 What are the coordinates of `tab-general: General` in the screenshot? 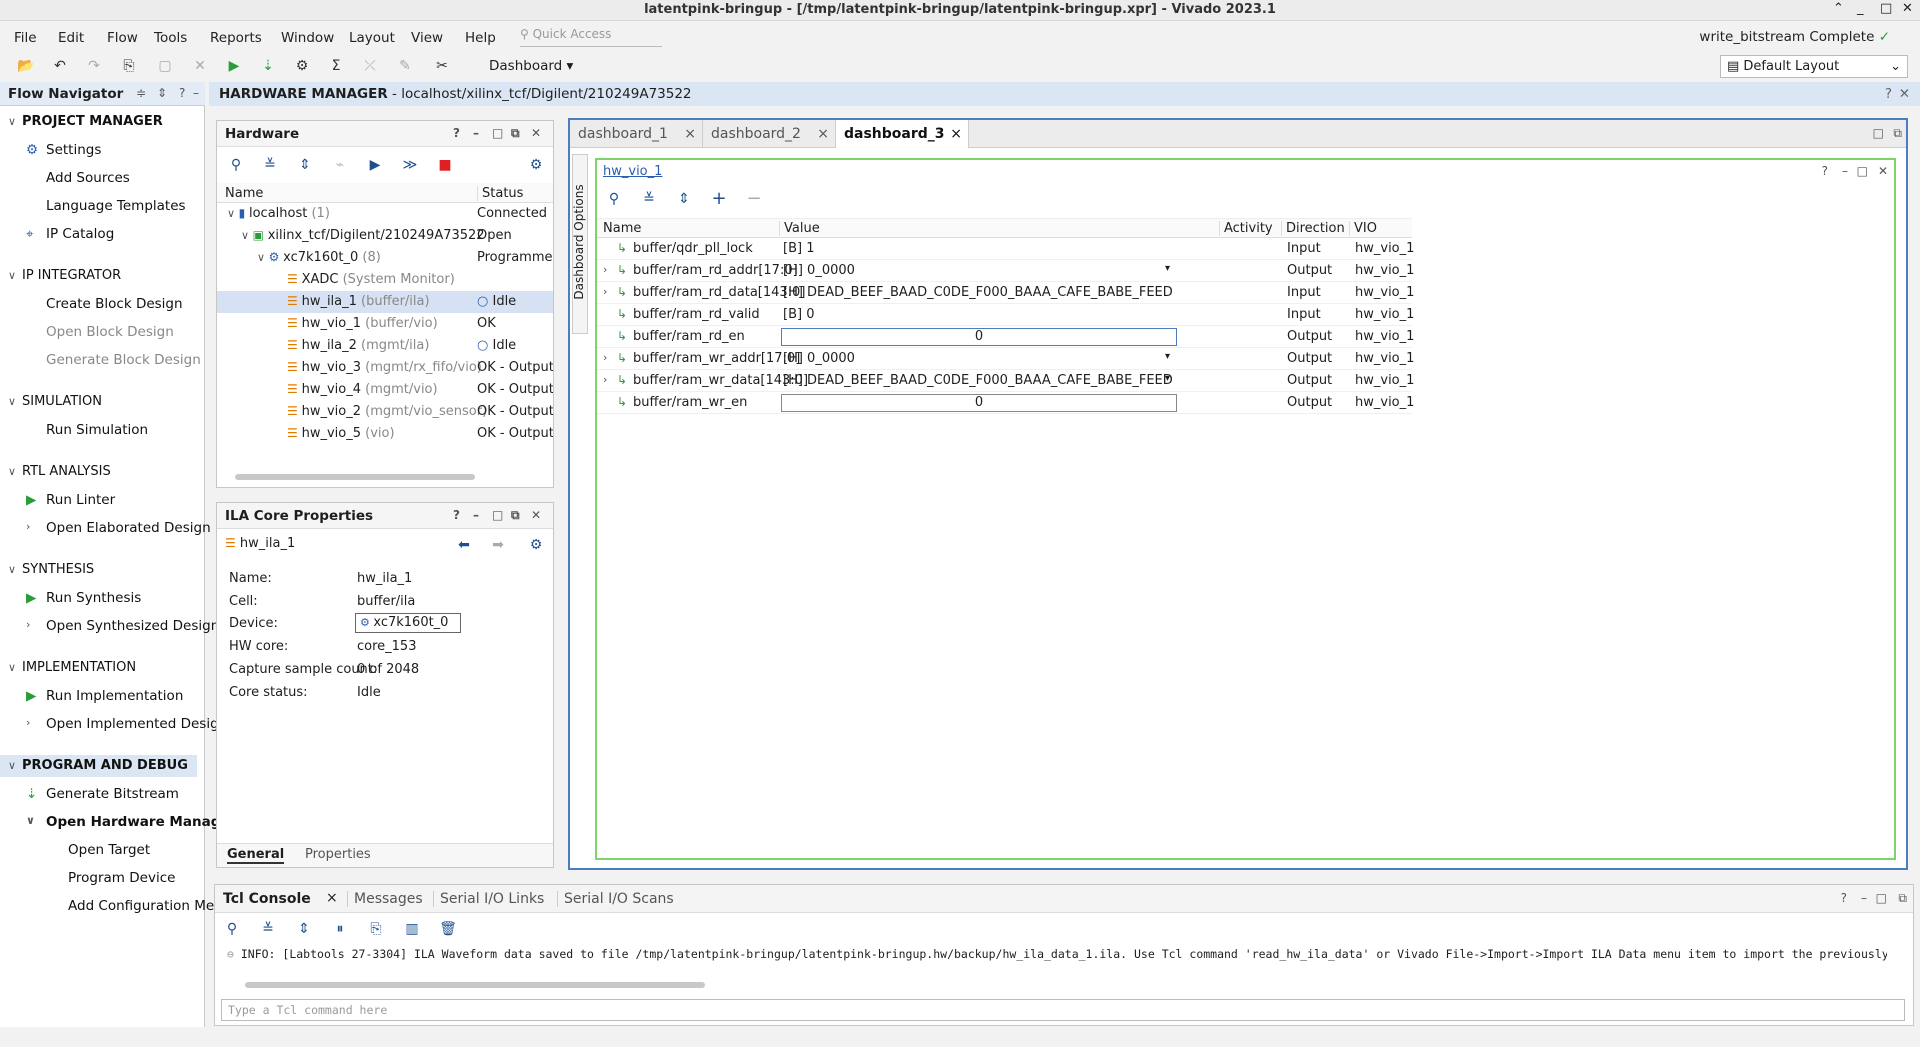 It's located at (256, 855).